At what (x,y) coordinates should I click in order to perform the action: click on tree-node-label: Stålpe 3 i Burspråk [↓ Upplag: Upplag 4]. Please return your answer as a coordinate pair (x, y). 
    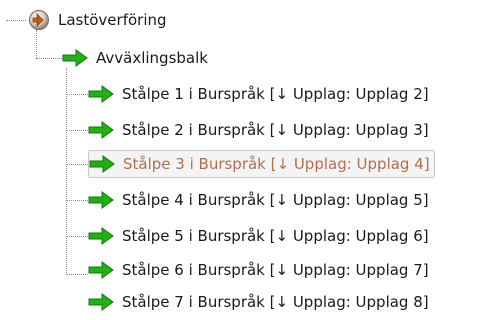
    Looking at the image, I should click on (276, 164).